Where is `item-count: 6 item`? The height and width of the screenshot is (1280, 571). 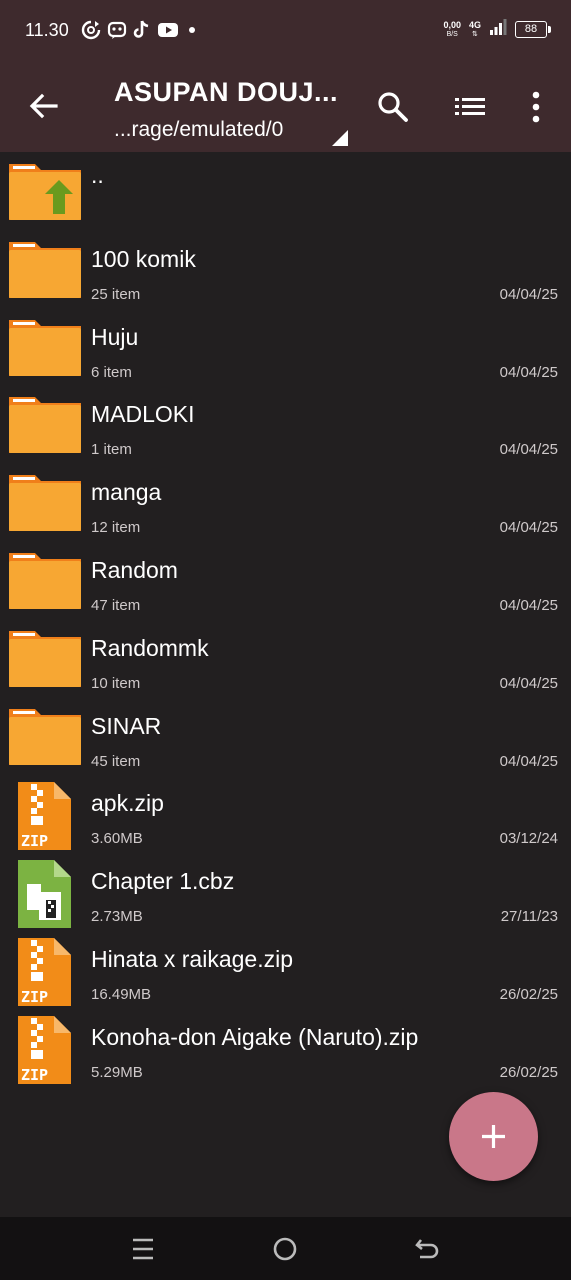
item-count: 6 item is located at coordinates (111, 372).